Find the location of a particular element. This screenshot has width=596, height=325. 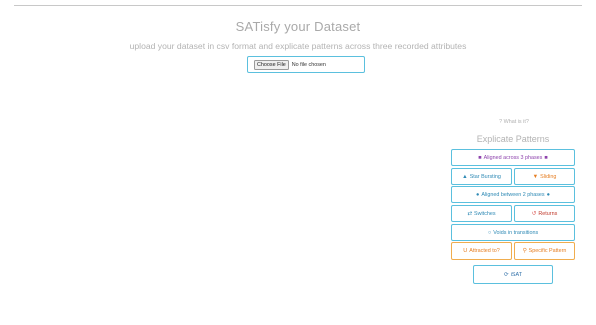

patterns-panel-title: Explicate Patterns is located at coordinates (513, 139).